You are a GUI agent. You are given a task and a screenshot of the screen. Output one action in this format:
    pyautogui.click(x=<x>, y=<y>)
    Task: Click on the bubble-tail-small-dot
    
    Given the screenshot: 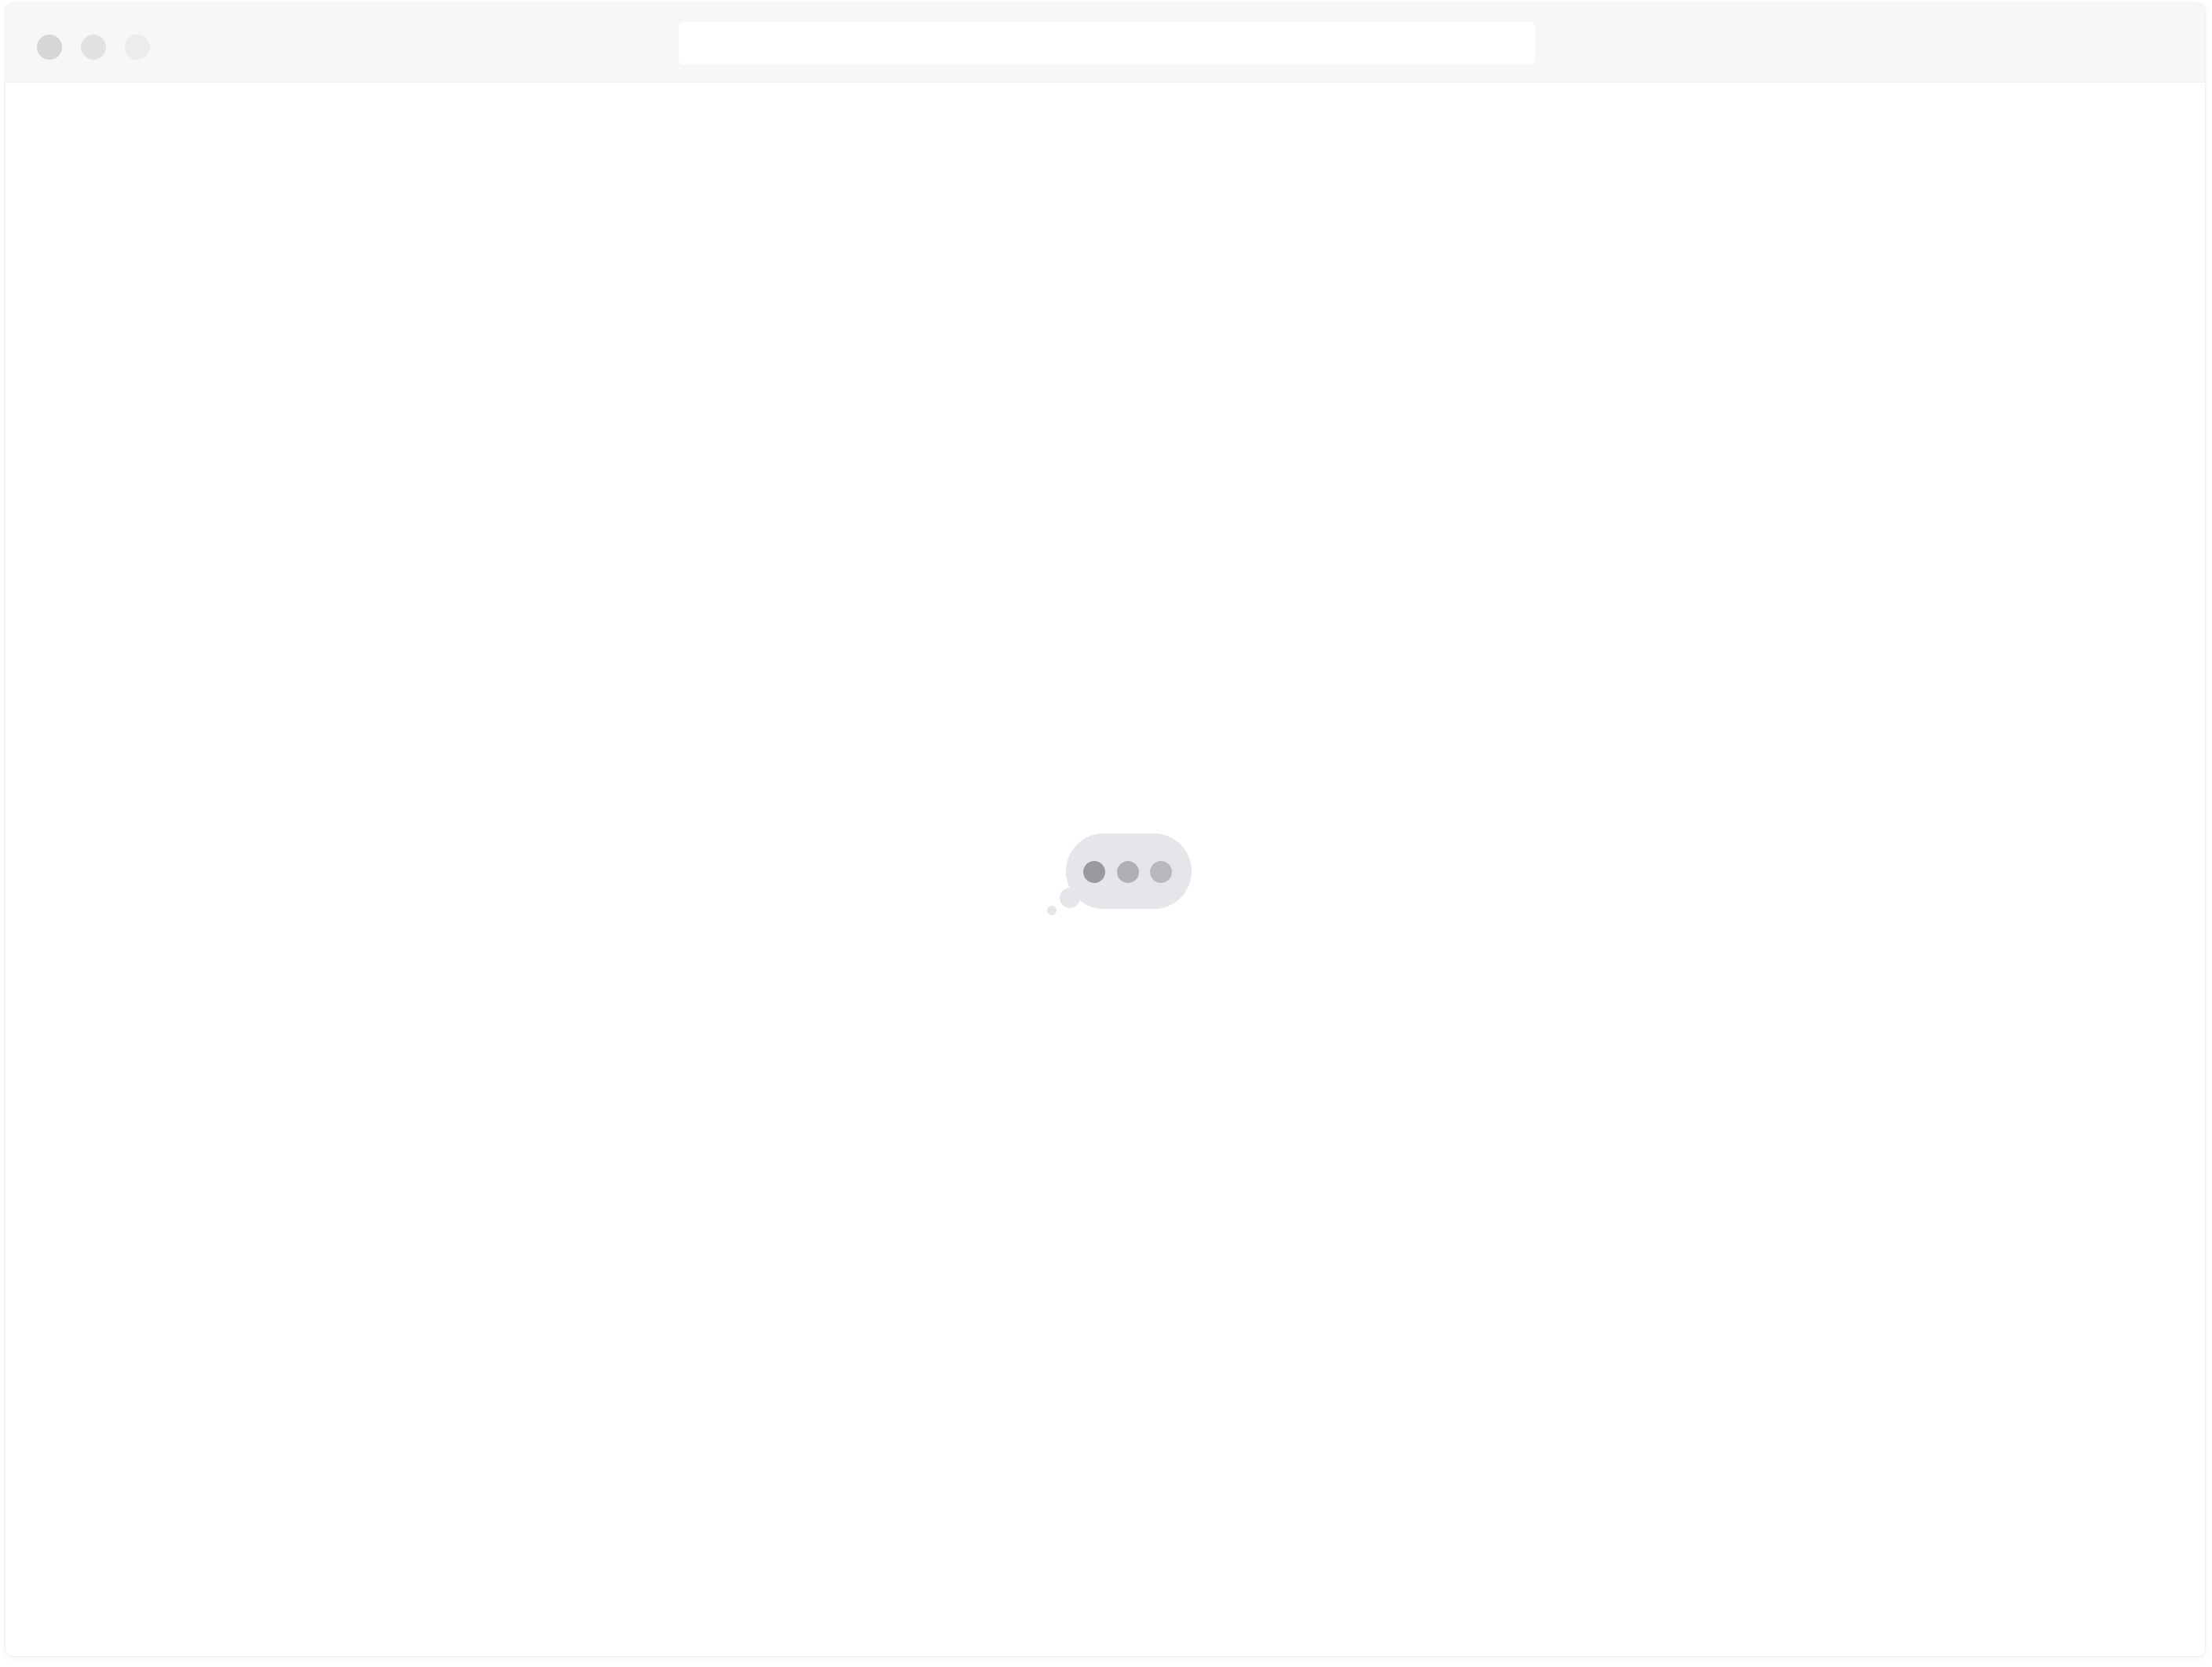 What is the action you would take?
    pyautogui.click(x=1052, y=910)
    